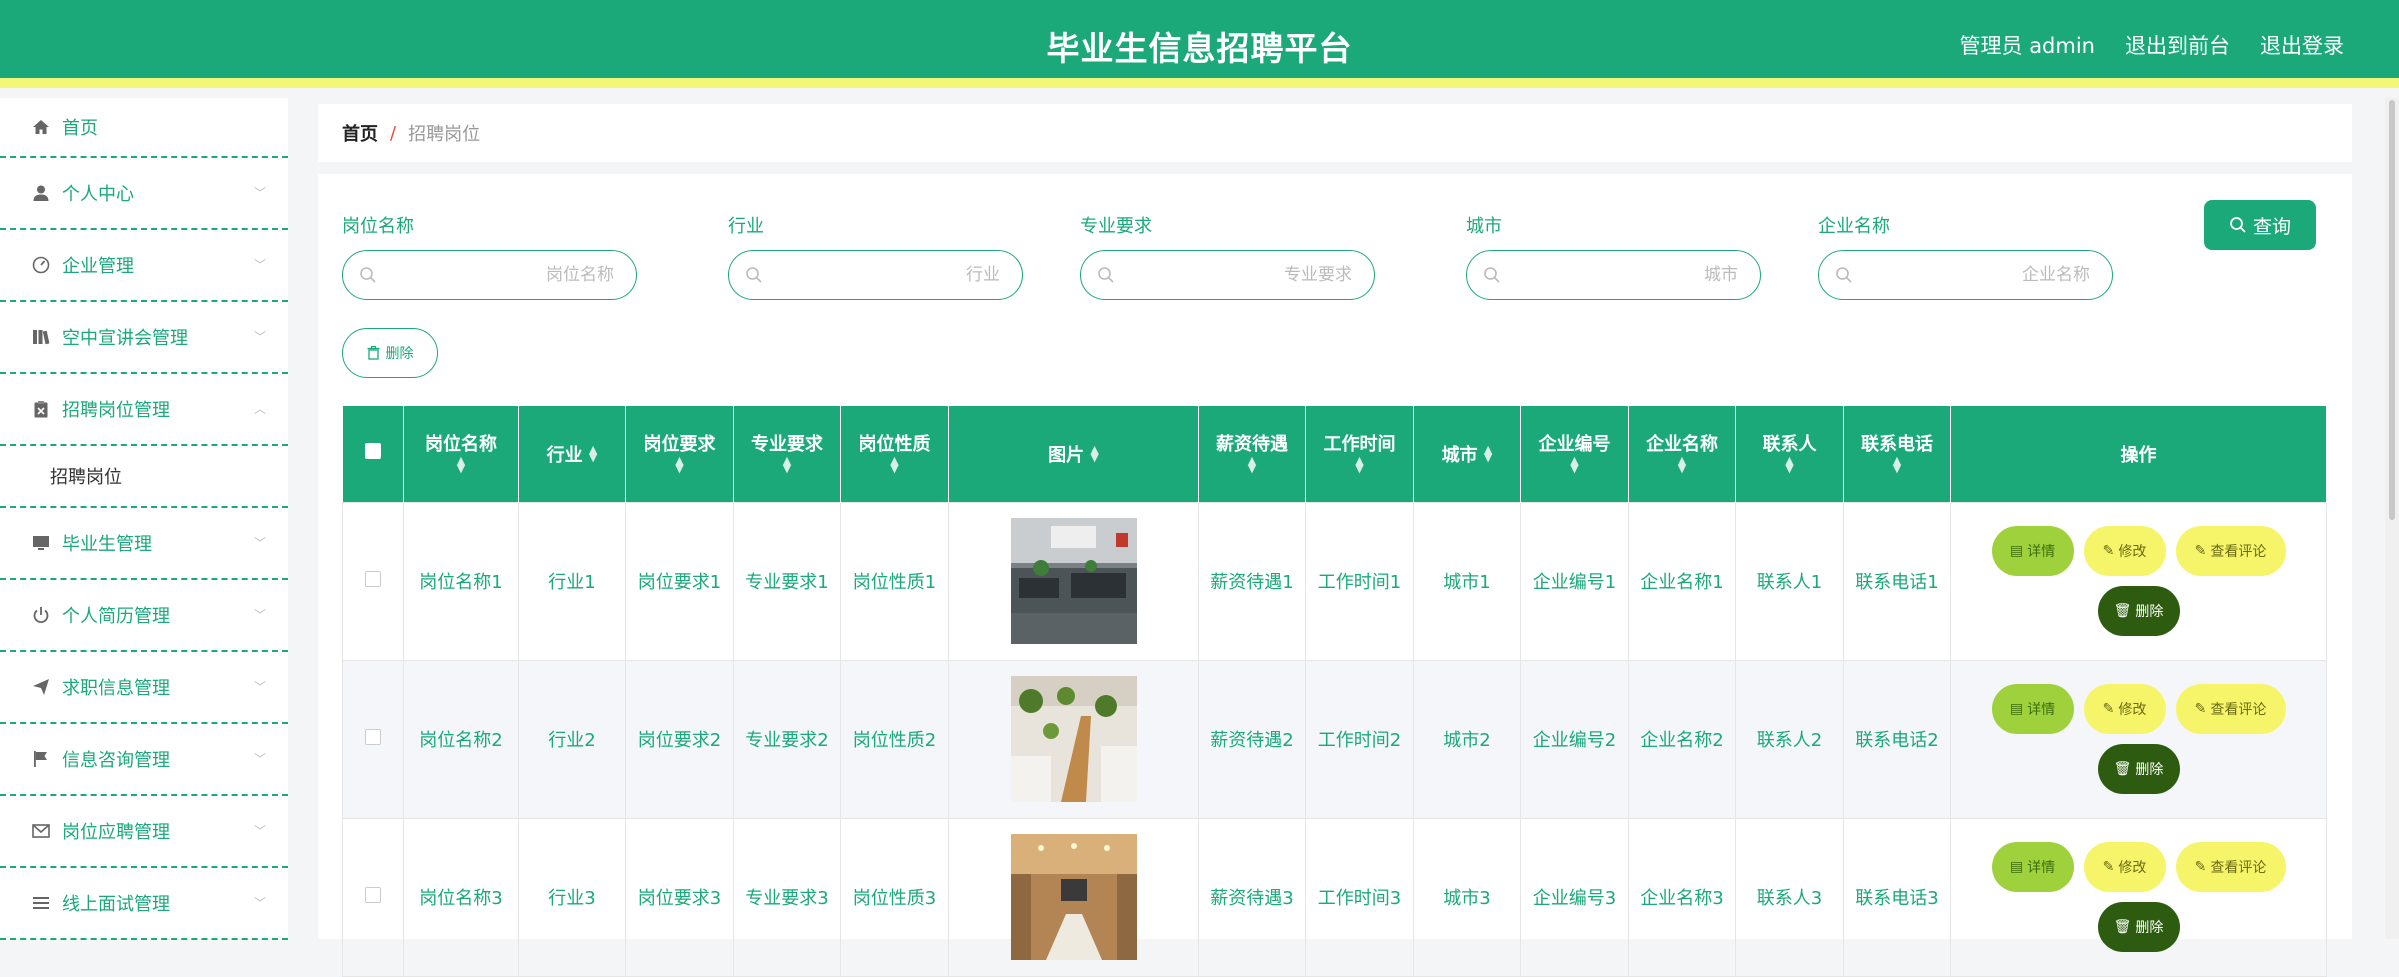  What do you see at coordinates (144, 688) in the screenshot?
I see `sidebar-item-job-seeking: 求职信息管理 ﹀` at bounding box center [144, 688].